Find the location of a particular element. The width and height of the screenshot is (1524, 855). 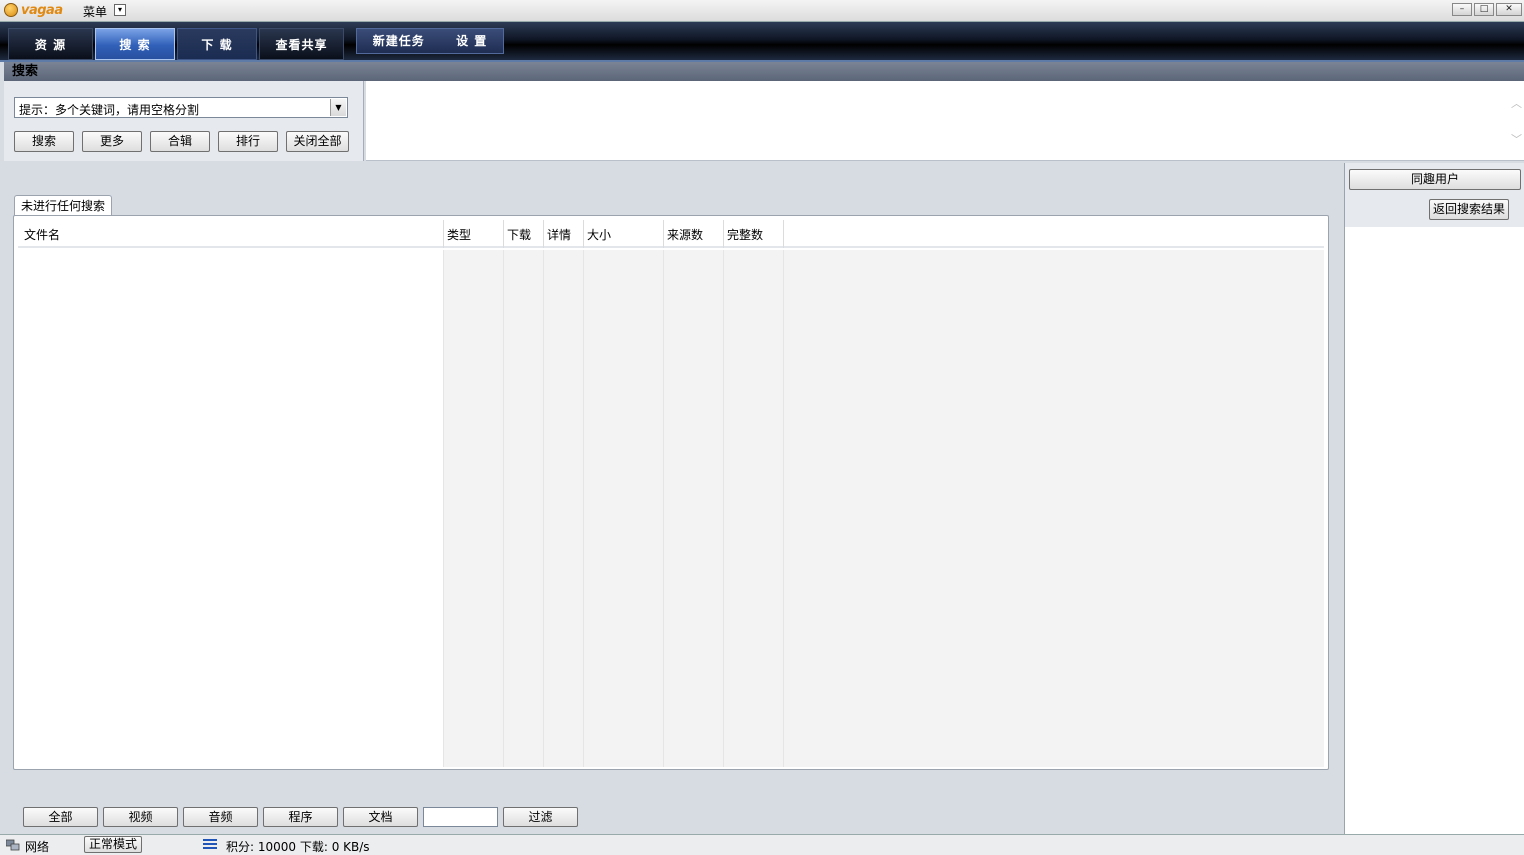

main-nav: 资 源 搜 索 下 载 查看共享 新建任务 设 置 is located at coordinates (762, 42).